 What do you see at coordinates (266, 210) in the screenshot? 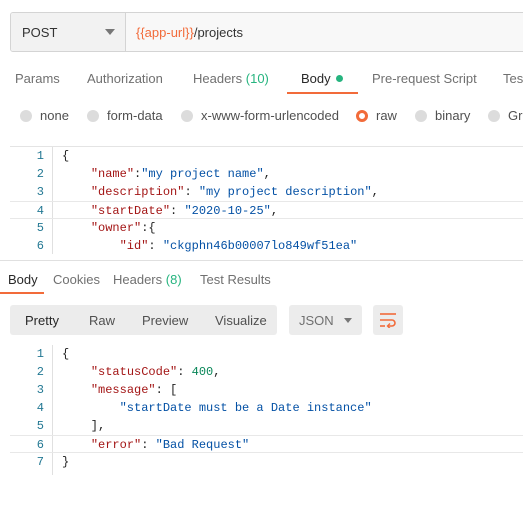
I see `code-line-current: 4 "startDate": "2020-10-25",` at bounding box center [266, 210].